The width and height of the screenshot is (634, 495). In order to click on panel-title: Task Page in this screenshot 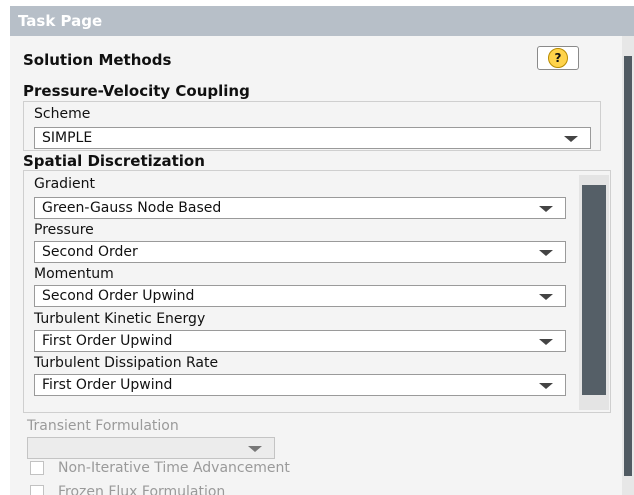, I will do `click(322, 21)`.